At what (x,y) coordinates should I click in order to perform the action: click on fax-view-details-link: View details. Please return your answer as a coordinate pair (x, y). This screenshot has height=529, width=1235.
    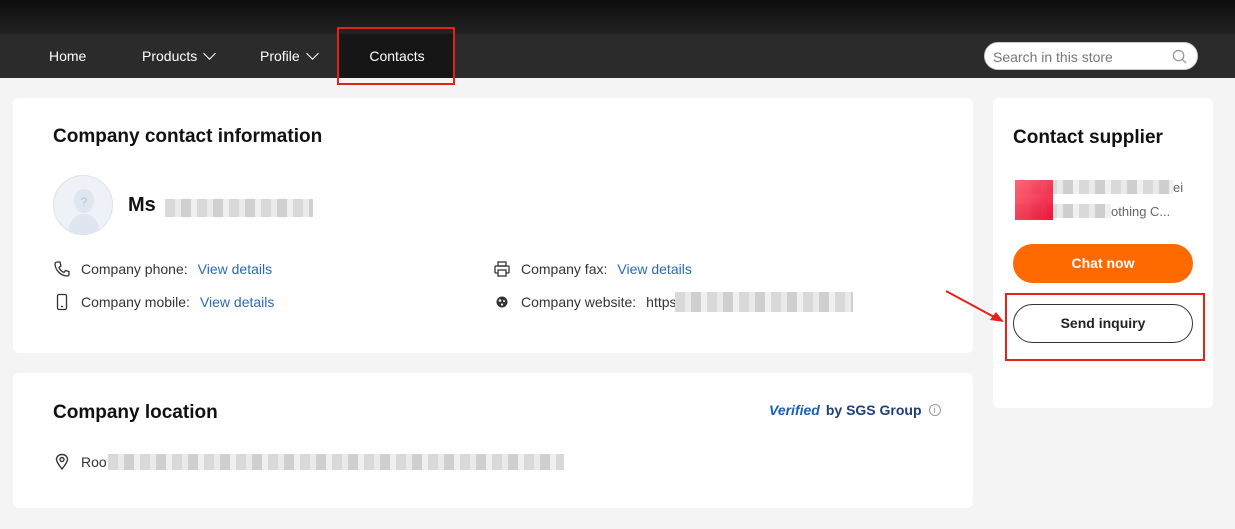
    Looking at the image, I should click on (654, 269).